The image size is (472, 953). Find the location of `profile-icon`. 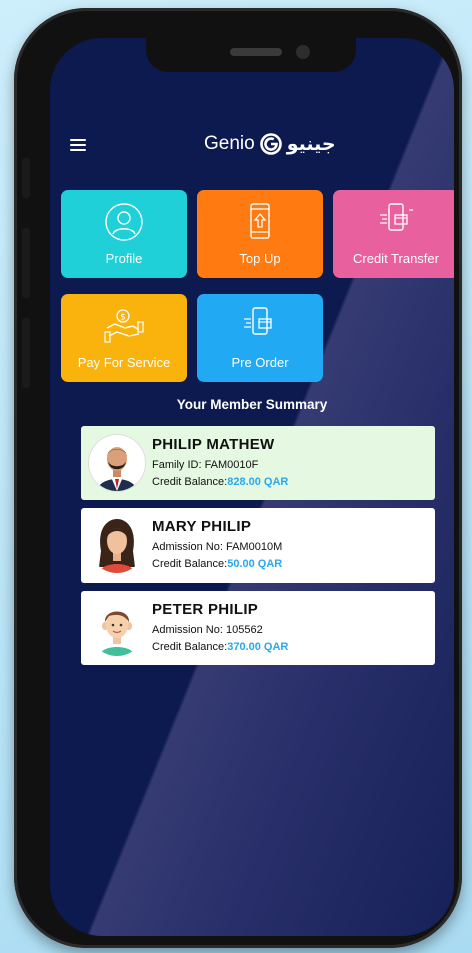

profile-icon is located at coordinates (124, 222).